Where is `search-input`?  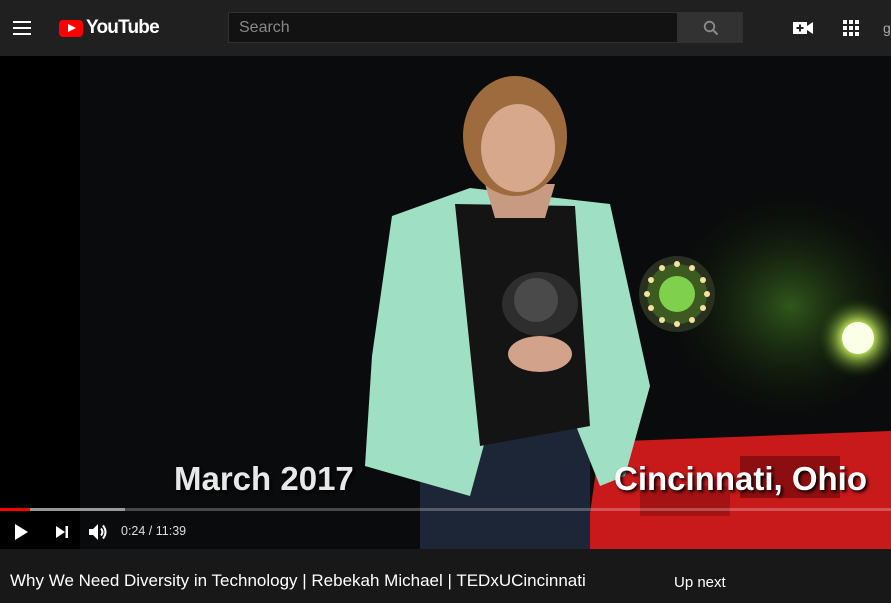 search-input is located at coordinates (453, 27).